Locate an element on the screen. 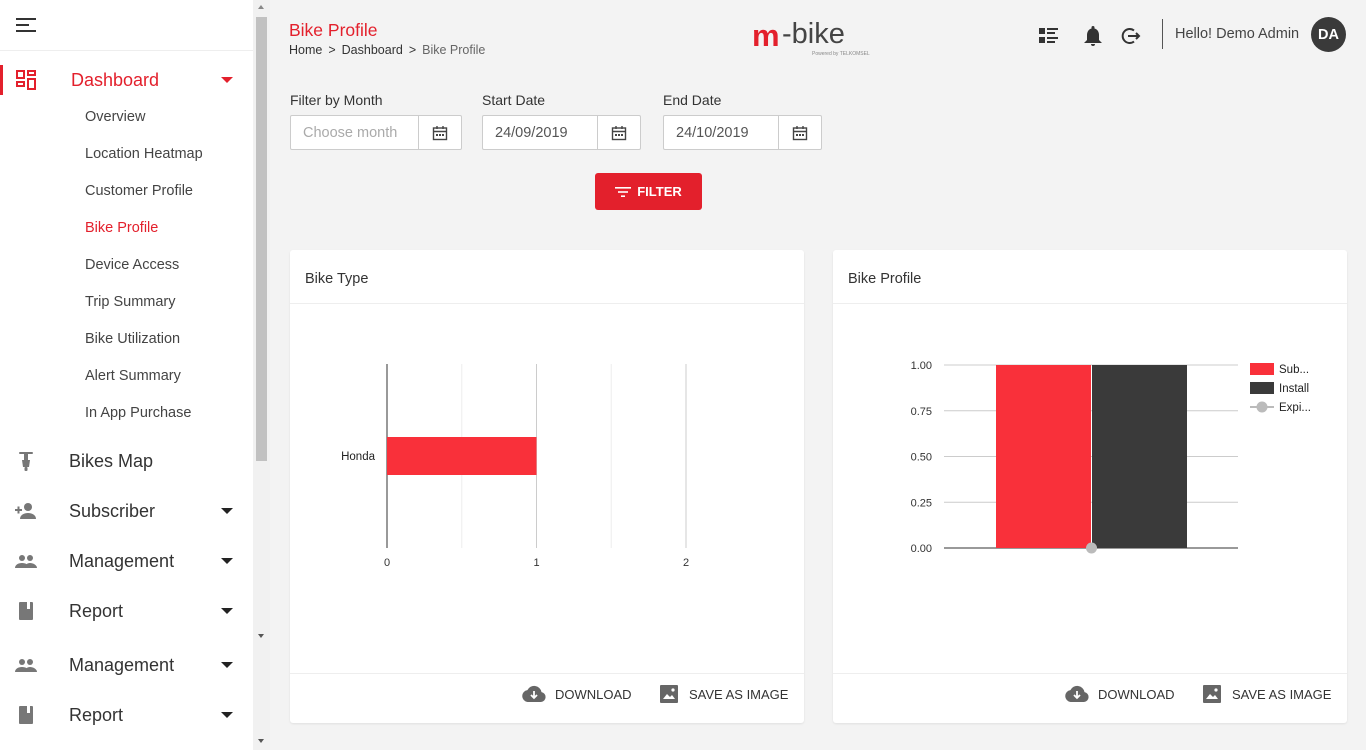  sidebar-subitem-overview: Overview is located at coordinates (115, 117).